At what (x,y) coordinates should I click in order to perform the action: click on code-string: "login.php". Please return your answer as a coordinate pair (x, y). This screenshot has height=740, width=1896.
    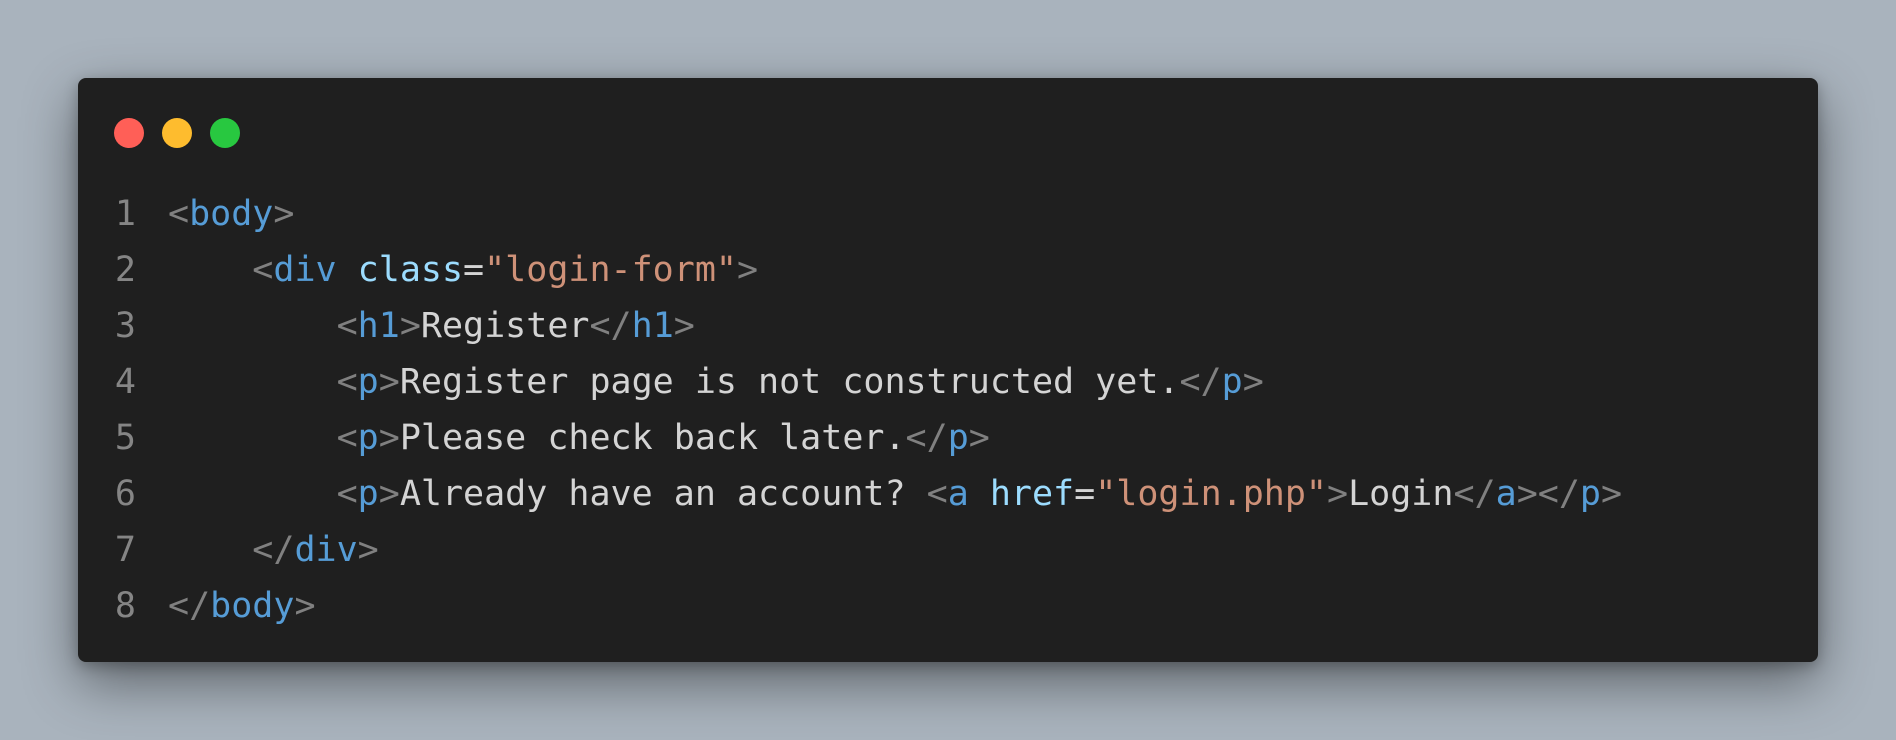
    Looking at the image, I should click on (1211, 494).